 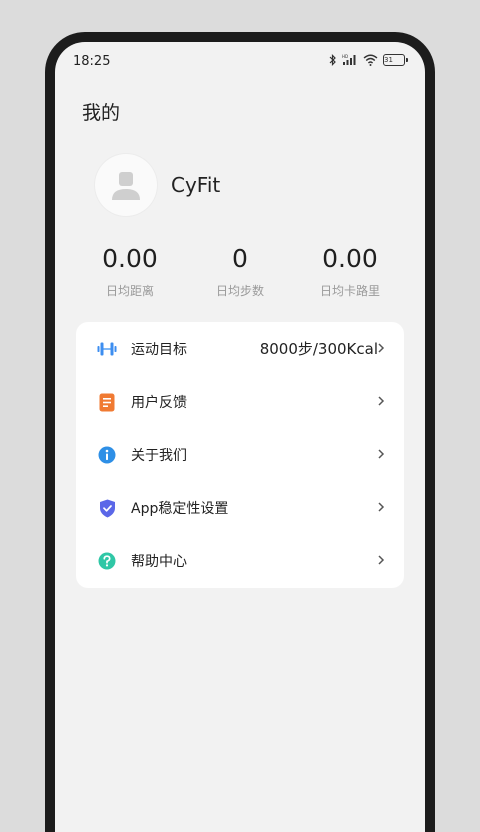 I want to click on menu-item-about-us: 关于我们, so click(x=240, y=454).